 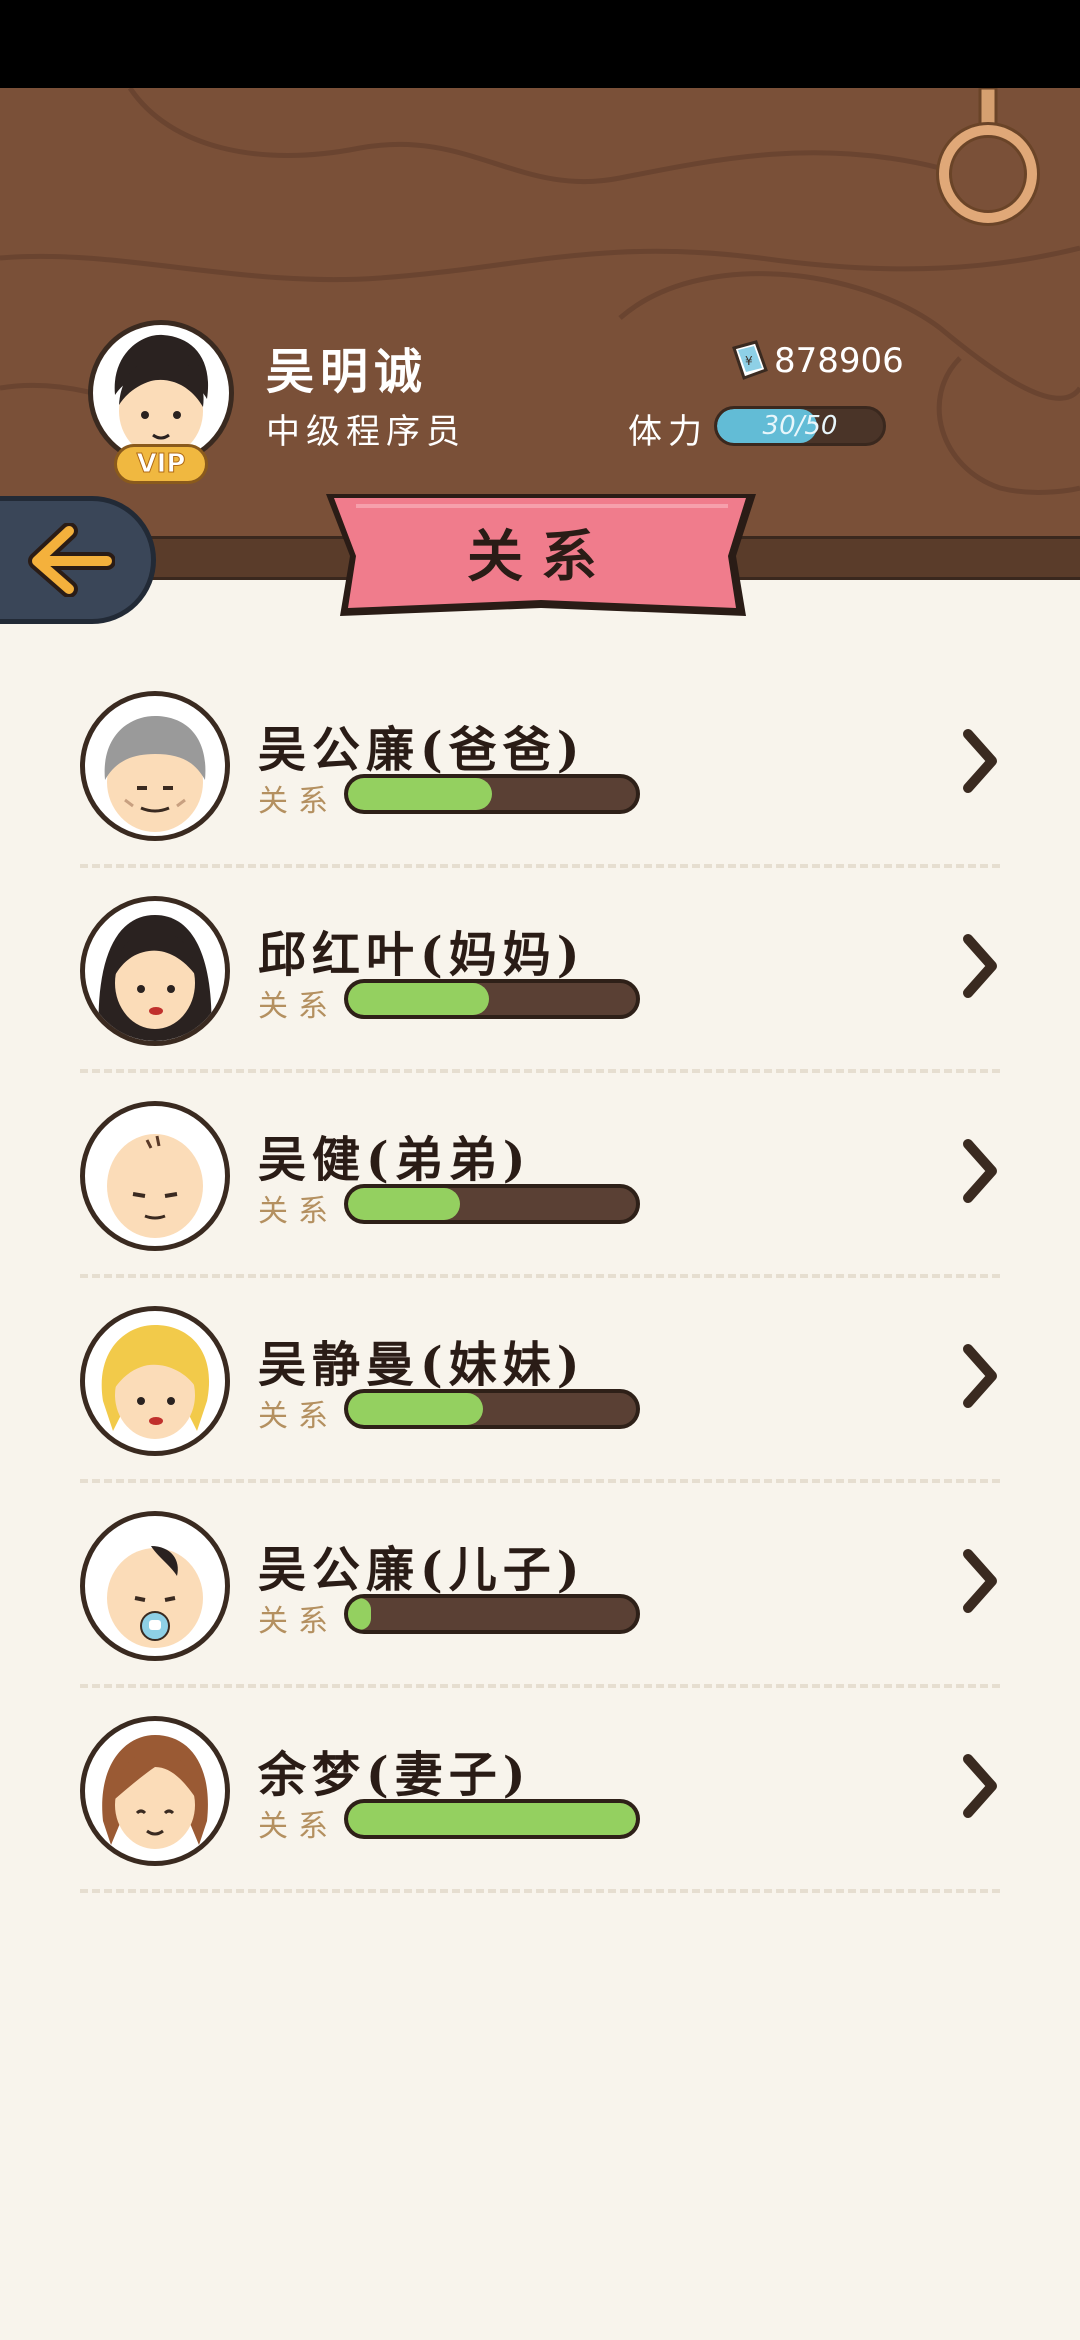 I want to click on stamina-value: 30/50, so click(x=800, y=426).